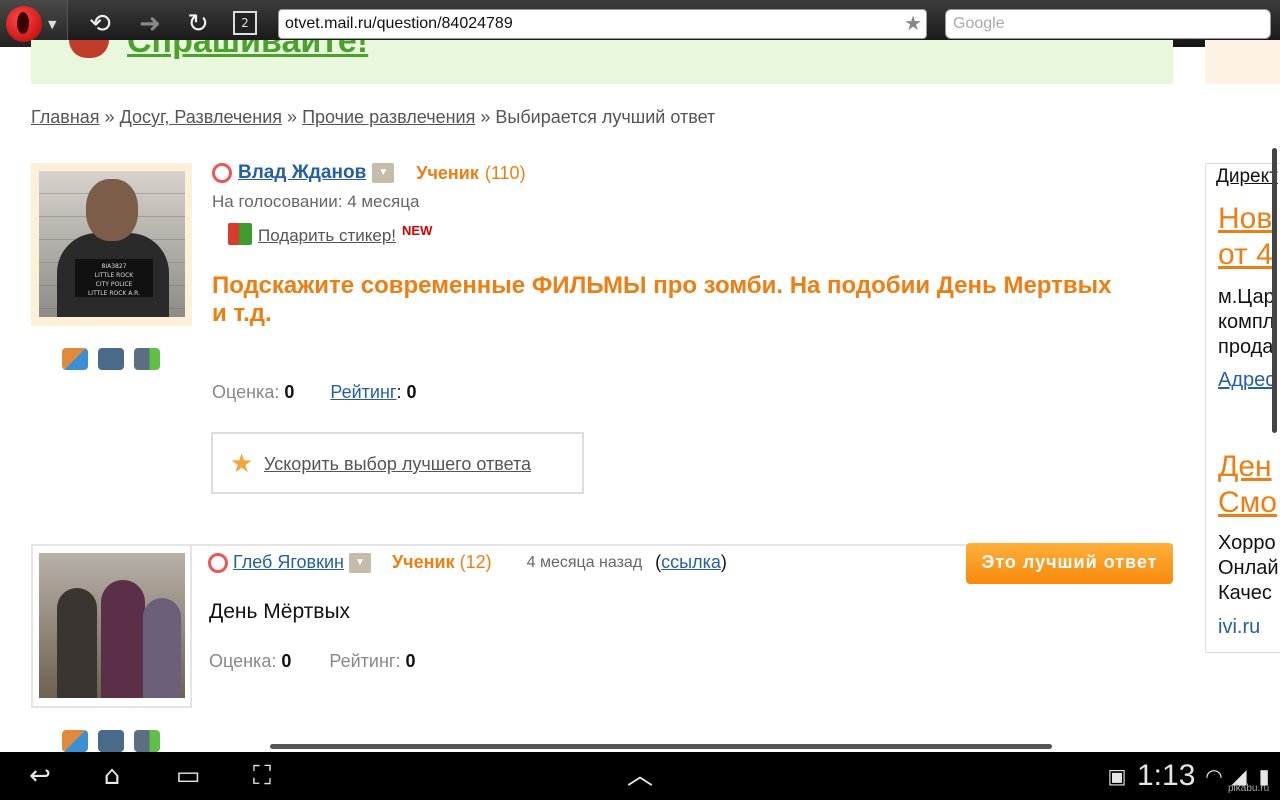  What do you see at coordinates (247, 50) in the screenshot?
I see `banner-link: Спрашивайте!` at bounding box center [247, 50].